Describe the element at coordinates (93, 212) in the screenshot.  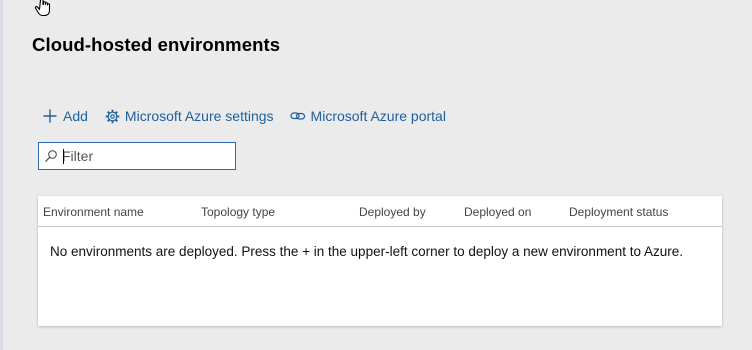
I see `column-header-environment-name: Environment name` at that location.